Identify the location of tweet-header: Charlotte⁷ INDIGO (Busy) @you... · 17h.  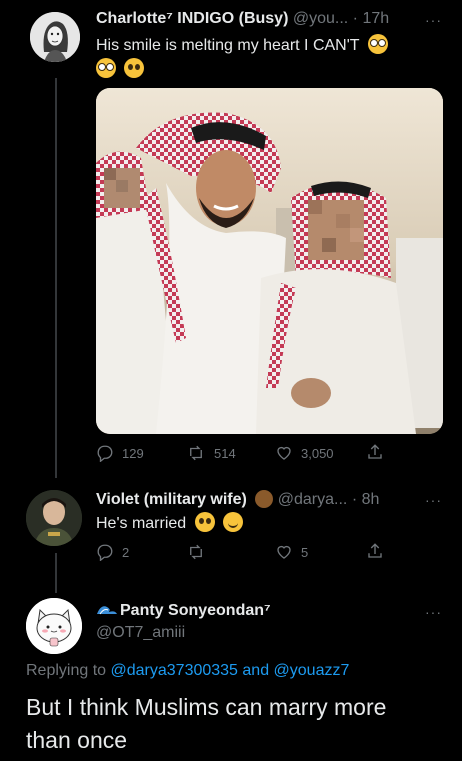
(242, 19).